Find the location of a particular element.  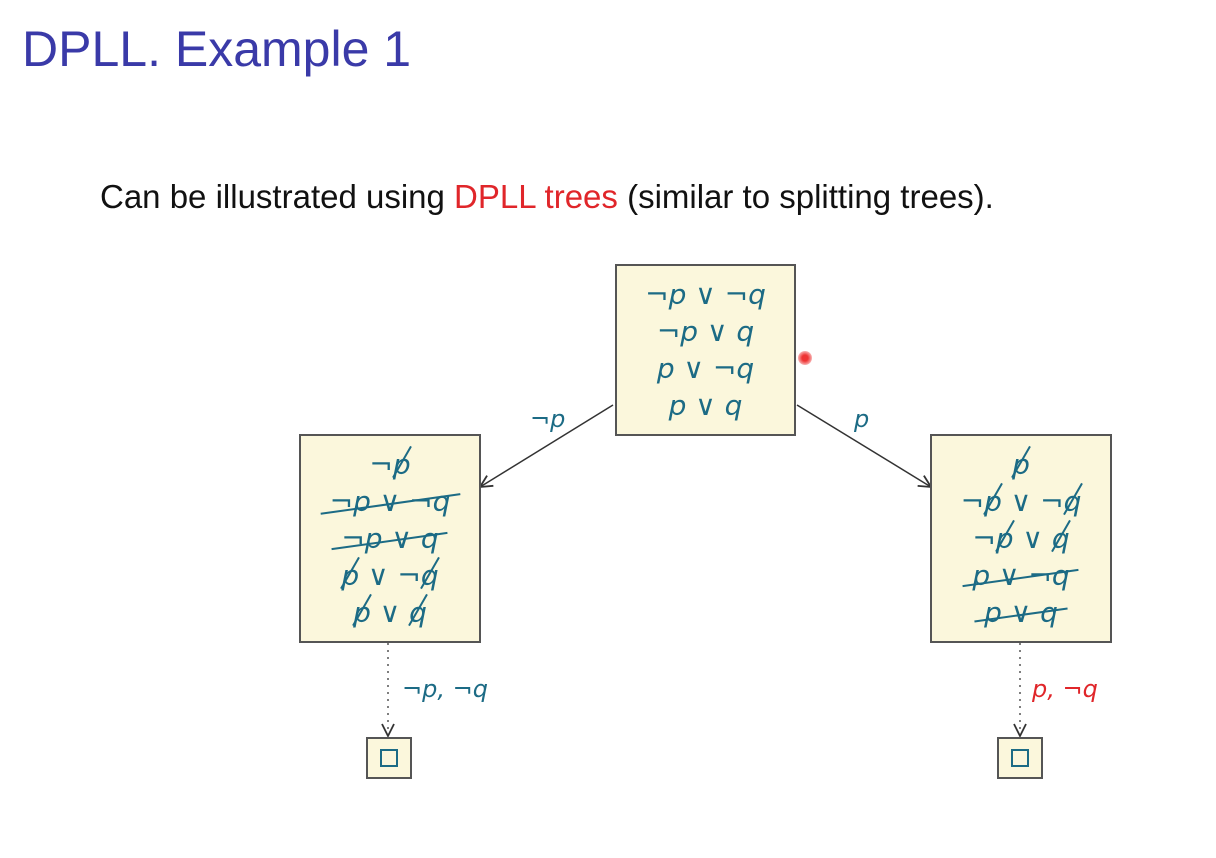

left-node: ¬p ¬p ∨ ¬q ¬p ∨ qp ∨ ¬q p ∨ q is located at coordinates (390, 538).